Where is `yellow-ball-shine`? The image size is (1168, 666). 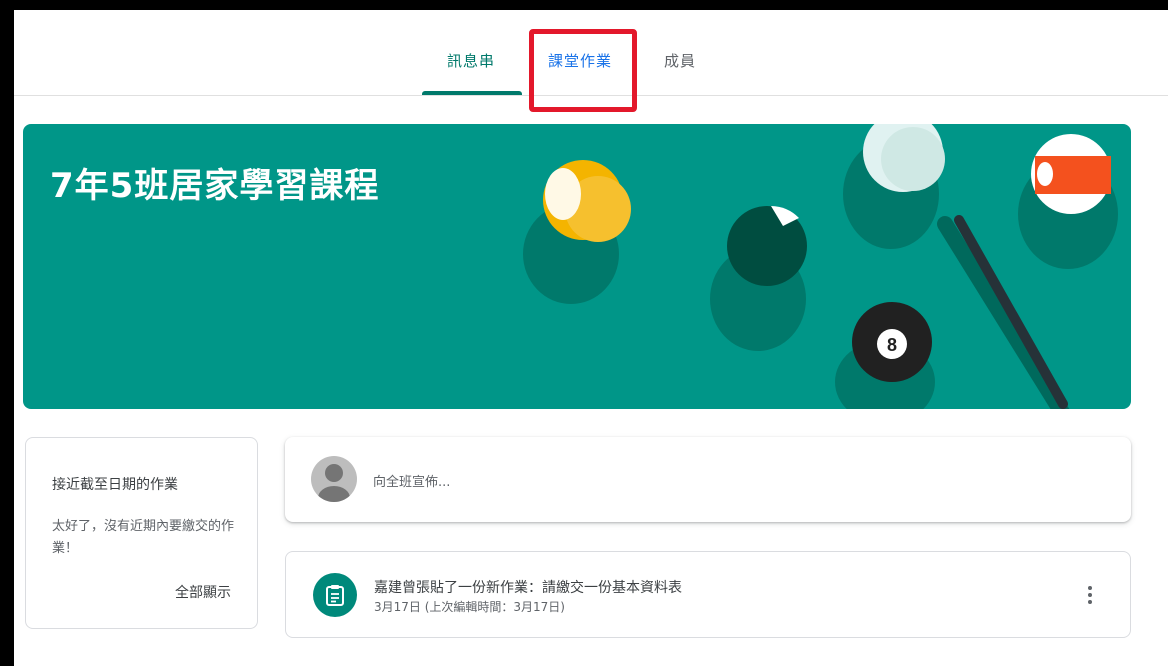 yellow-ball-shine is located at coordinates (563, 194).